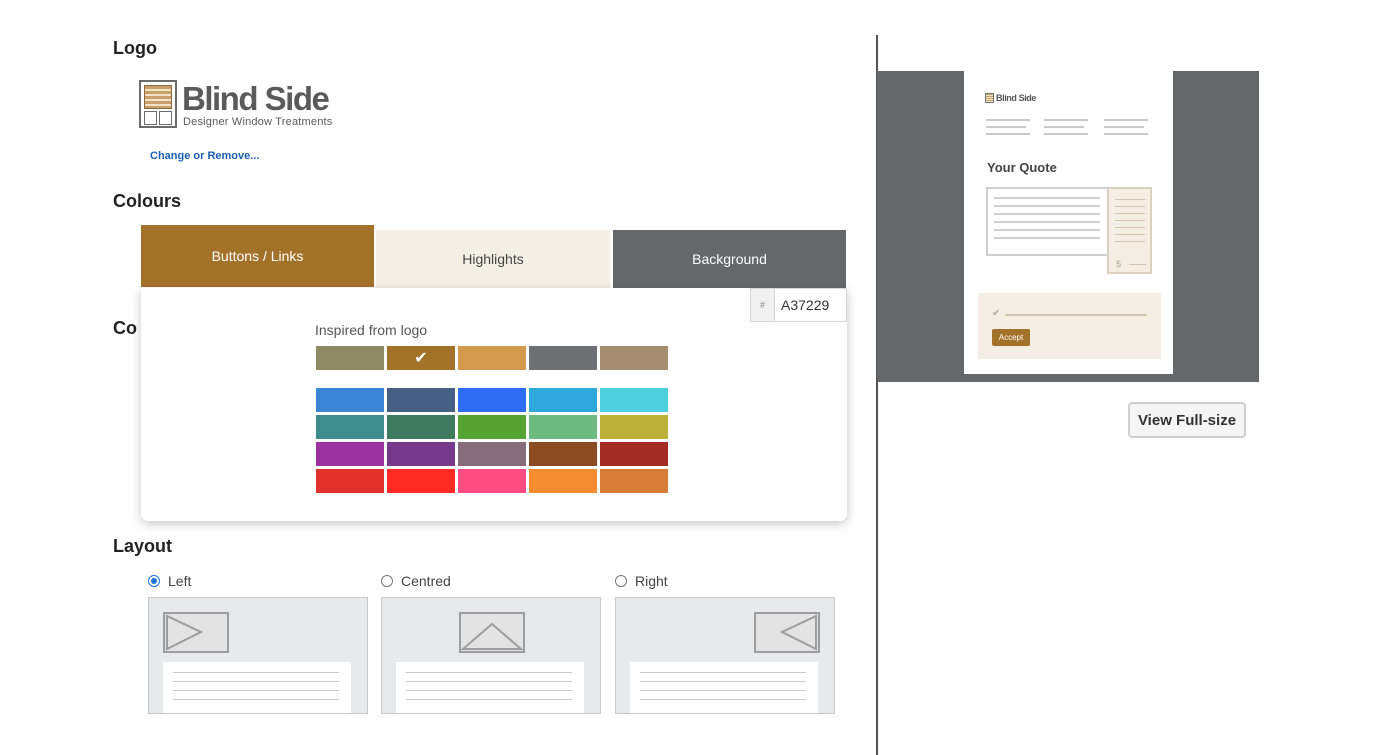 The image size is (1384, 755). What do you see at coordinates (125, 328) in the screenshot?
I see `partially-hidden-section-title: Co` at bounding box center [125, 328].